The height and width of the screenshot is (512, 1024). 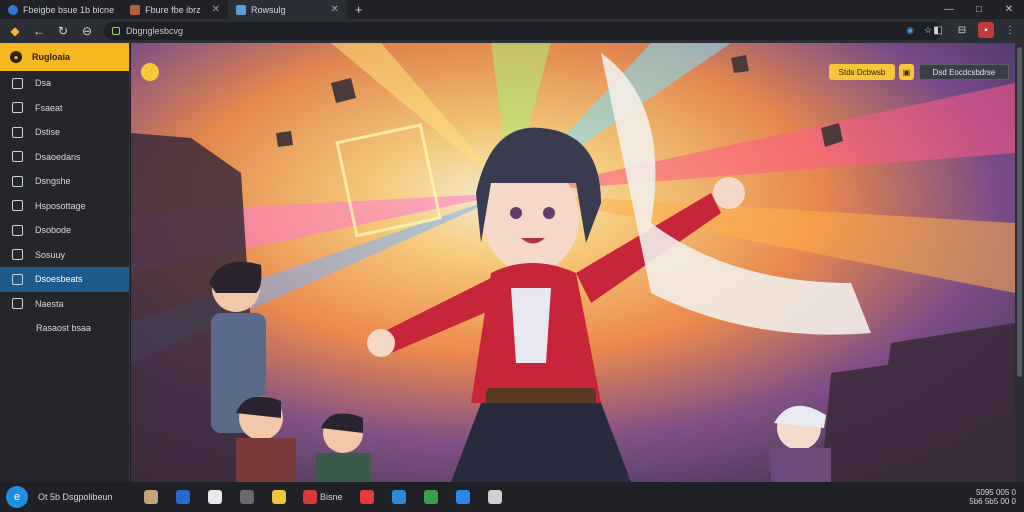 I want to click on scrollbar-thumb, so click(x=1019, y=212).